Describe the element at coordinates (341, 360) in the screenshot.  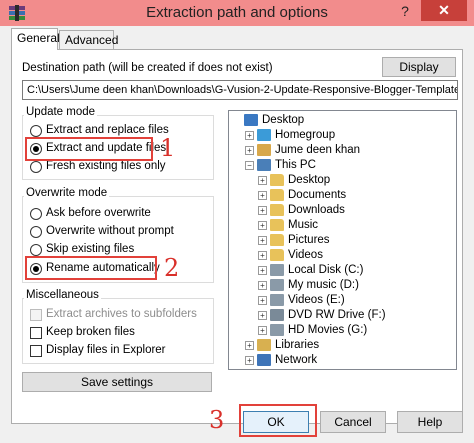
I see `tree-item: + Network` at that location.